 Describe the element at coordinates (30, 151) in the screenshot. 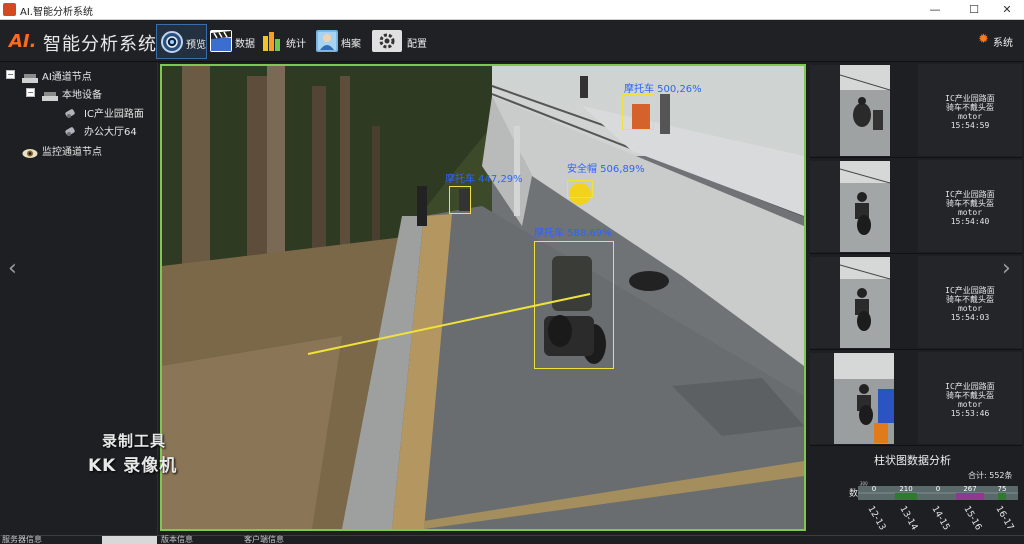

I see `eye-icon` at that location.